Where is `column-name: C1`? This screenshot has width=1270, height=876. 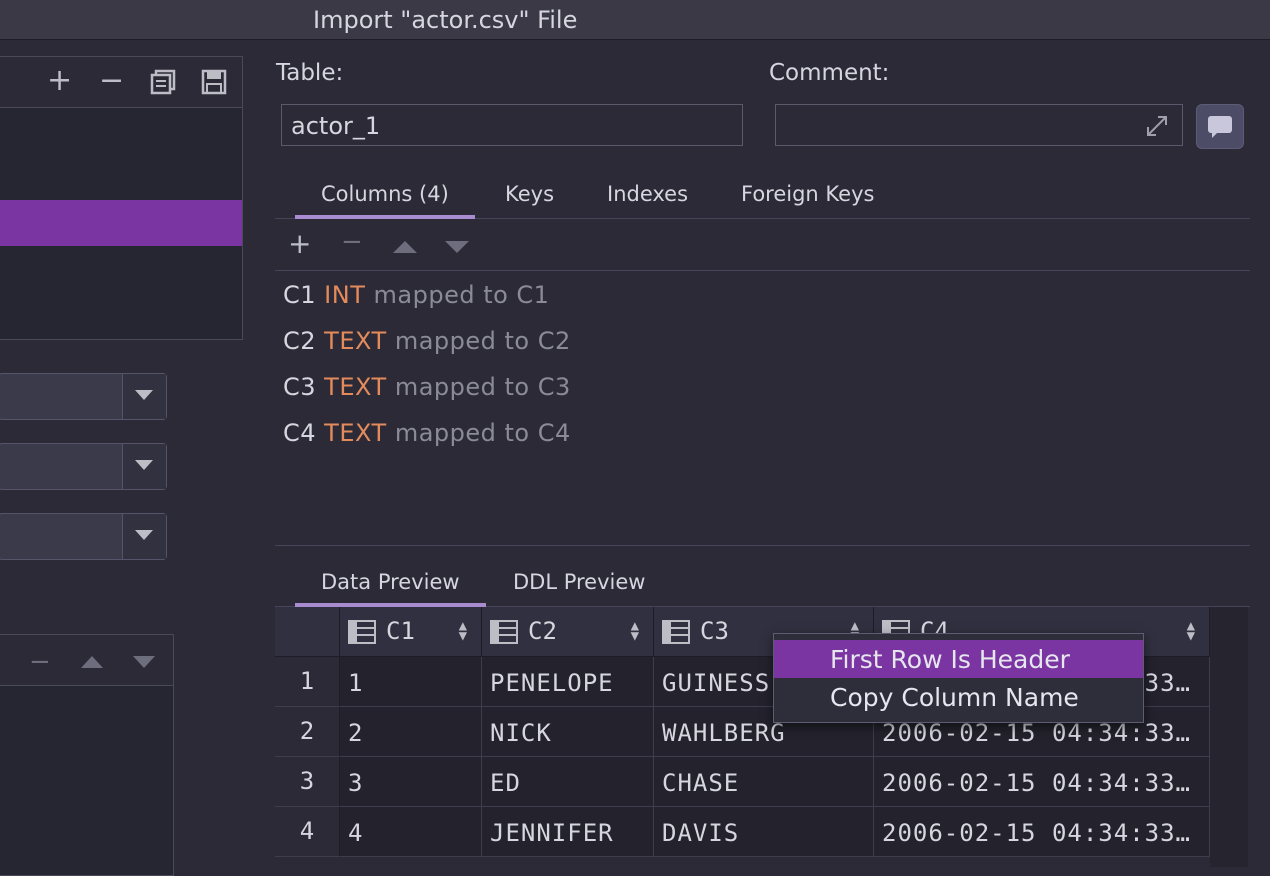 column-name: C1 is located at coordinates (300, 295).